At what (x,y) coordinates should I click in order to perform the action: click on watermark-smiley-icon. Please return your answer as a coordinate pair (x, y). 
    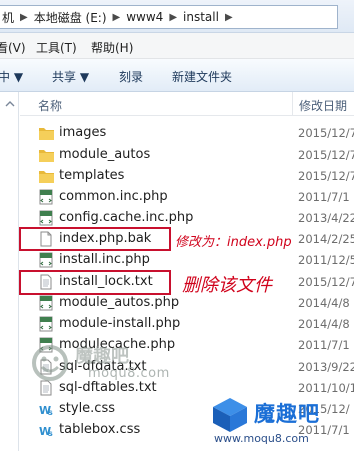
    Looking at the image, I should click on (50, 363).